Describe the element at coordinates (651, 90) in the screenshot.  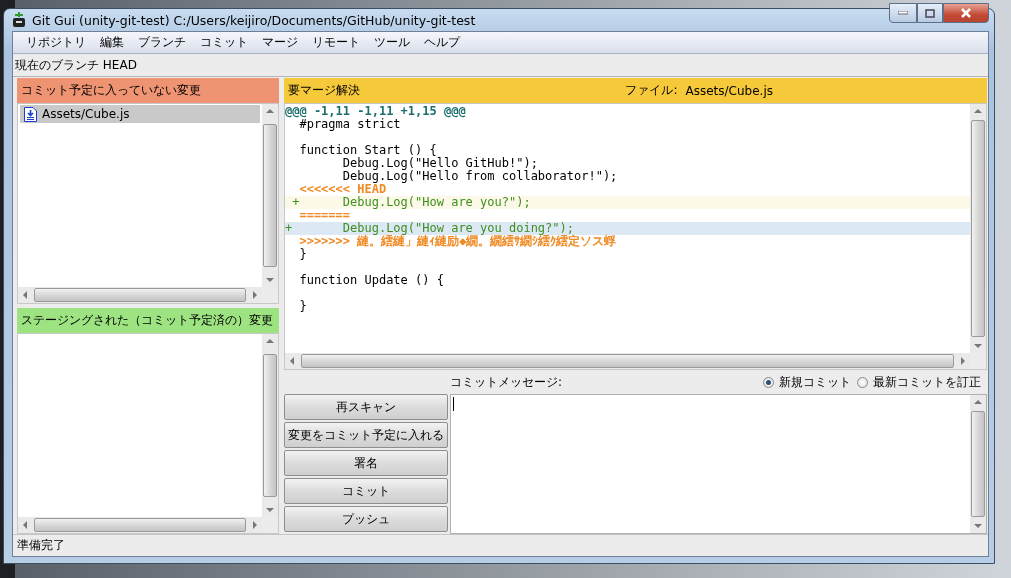
I see `file-label: ファイル:` at that location.